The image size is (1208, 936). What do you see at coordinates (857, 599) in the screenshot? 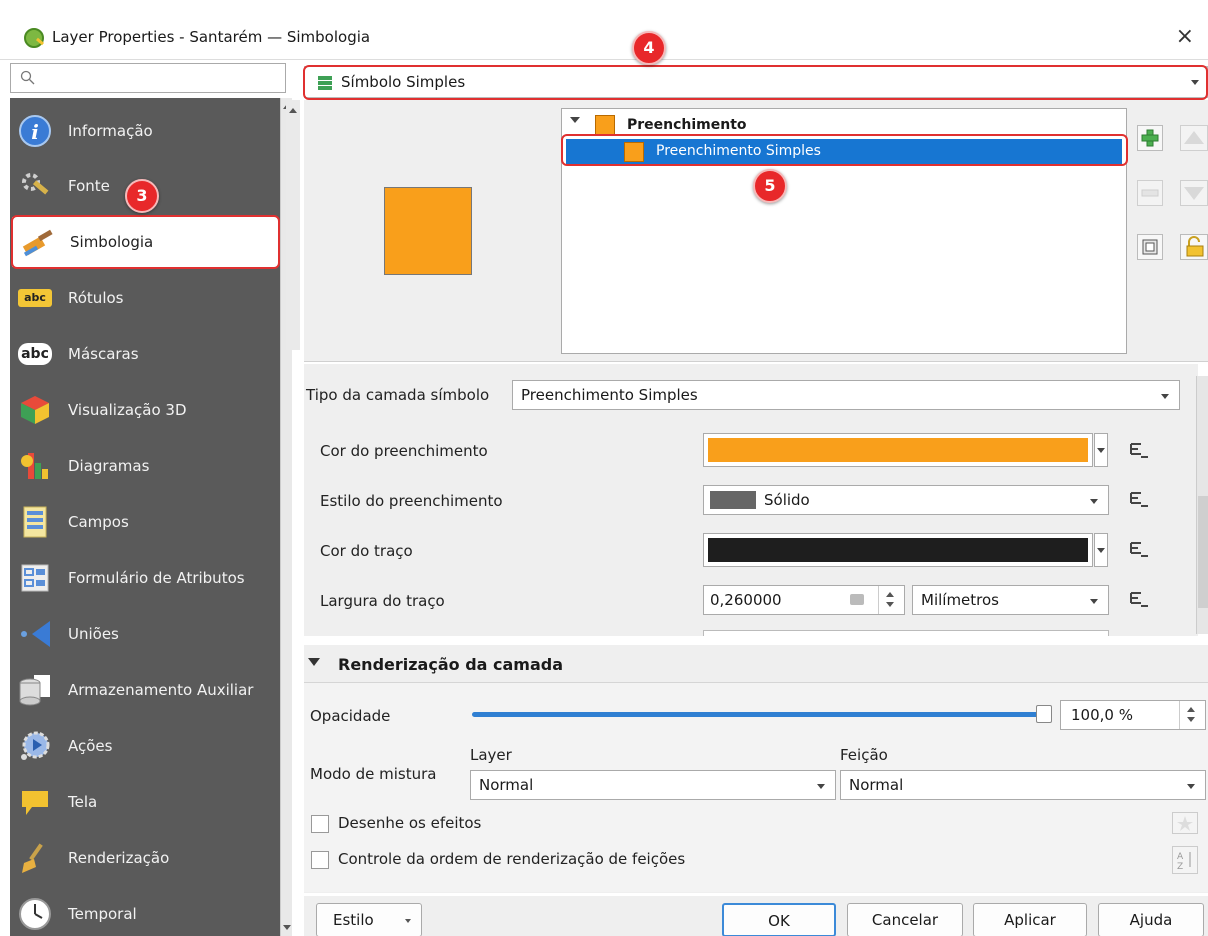
I see `clear-icon` at bounding box center [857, 599].